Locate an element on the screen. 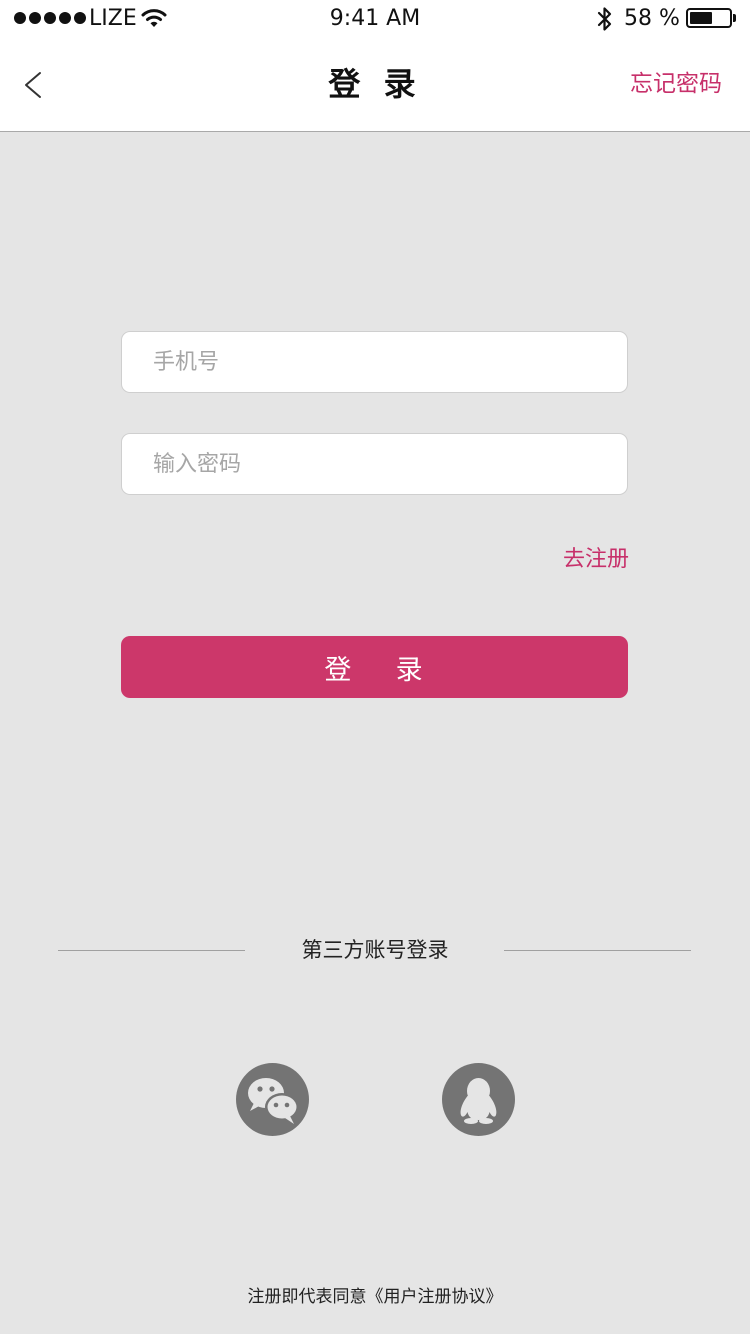  wechat-icon is located at coordinates (273, 1101).